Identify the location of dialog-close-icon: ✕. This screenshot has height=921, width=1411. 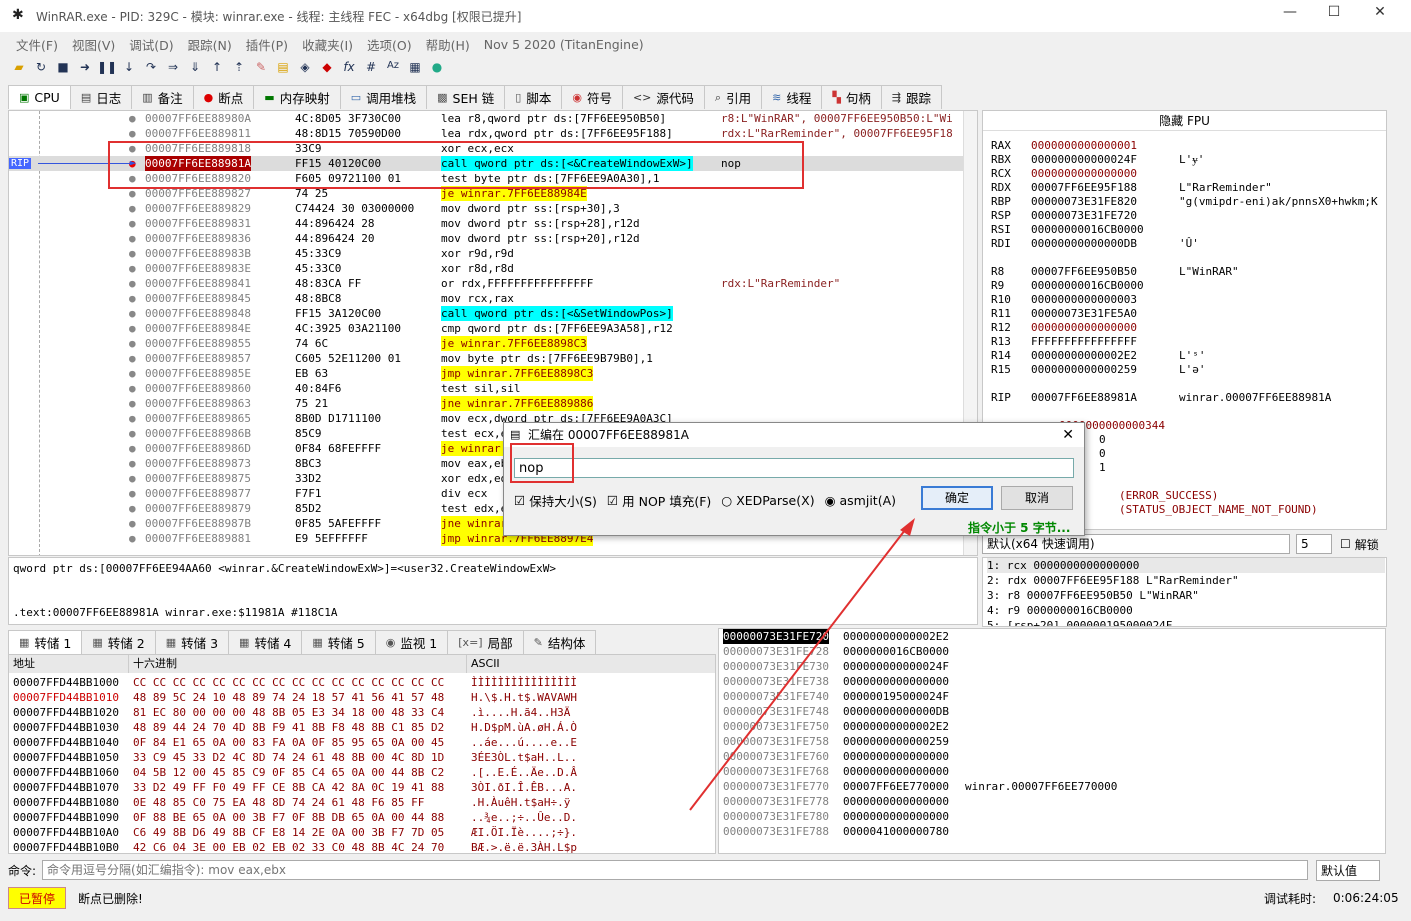
(1068, 435).